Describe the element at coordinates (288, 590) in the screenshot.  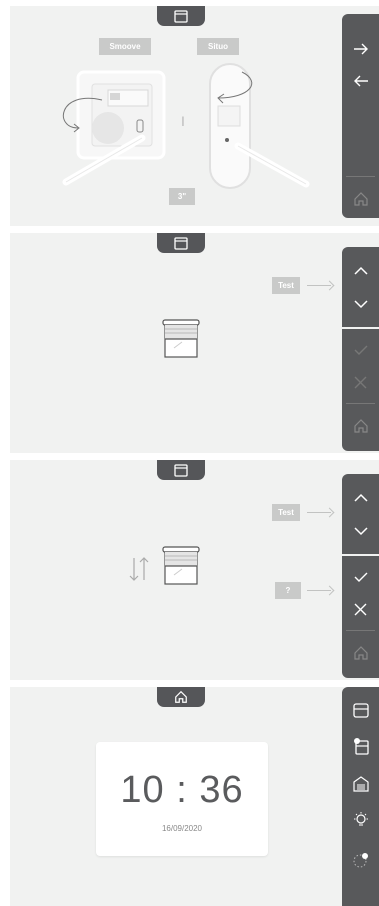
I see `question-label: ?` at that location.